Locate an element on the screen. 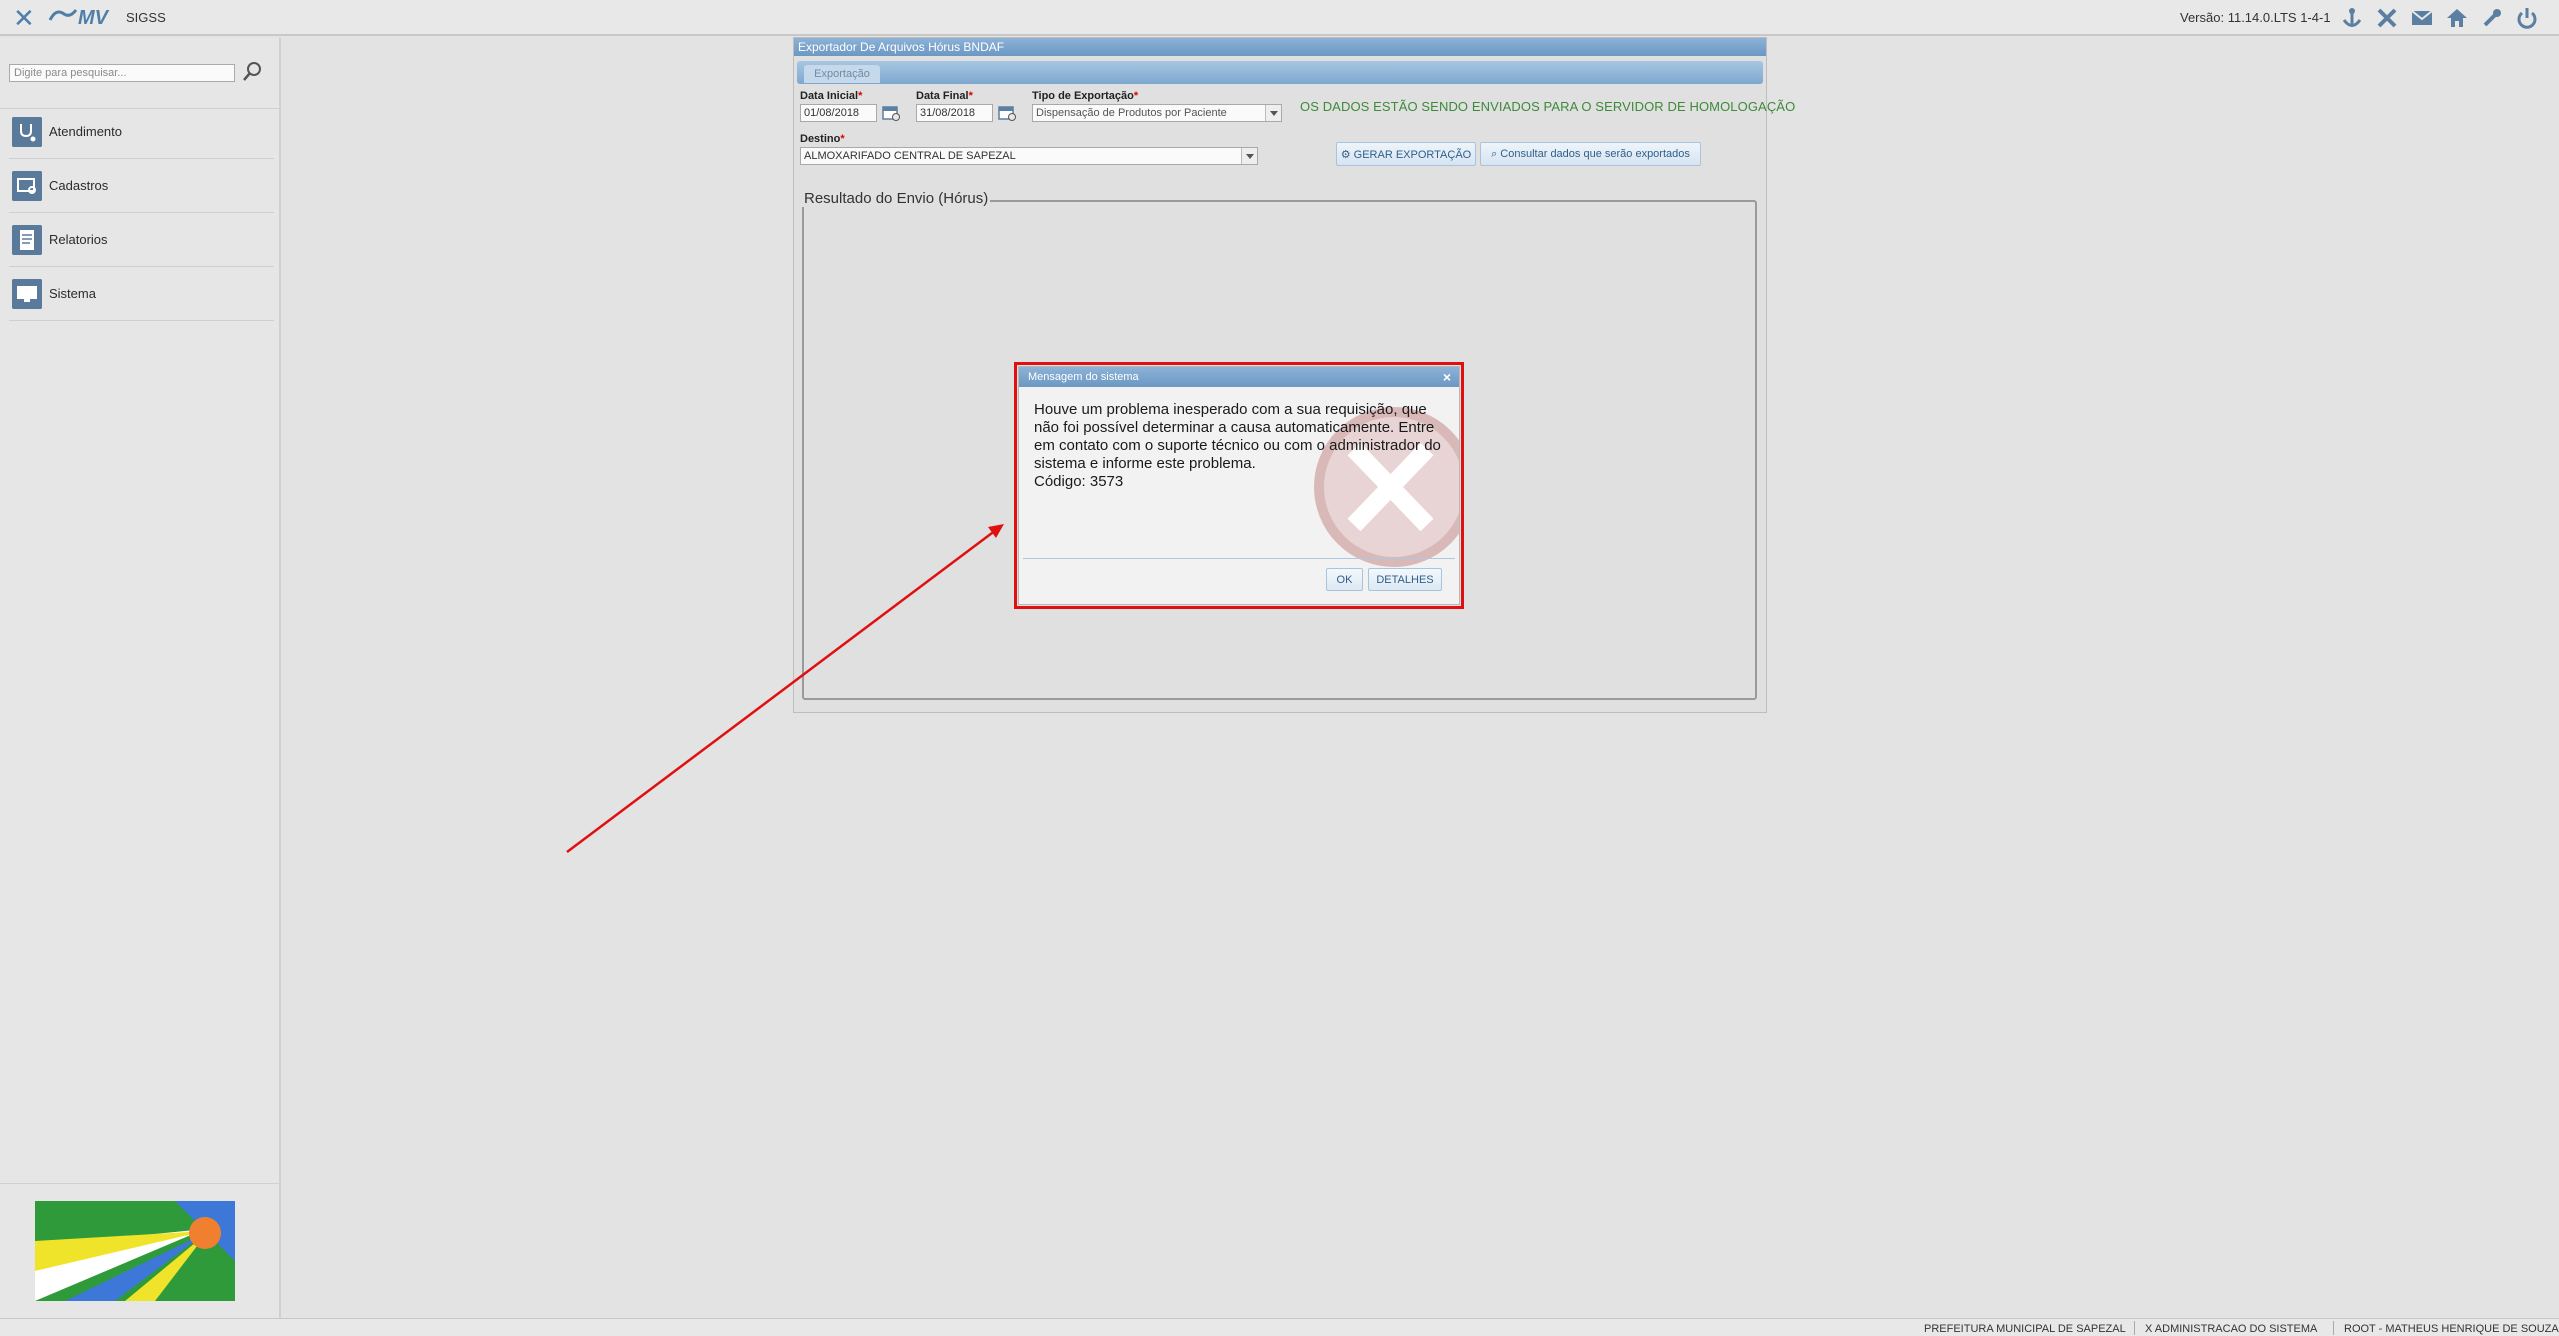 This screenshot has height=1336, width=2559. tab-exportacao: Exportação is located at coordinates (842, 74).